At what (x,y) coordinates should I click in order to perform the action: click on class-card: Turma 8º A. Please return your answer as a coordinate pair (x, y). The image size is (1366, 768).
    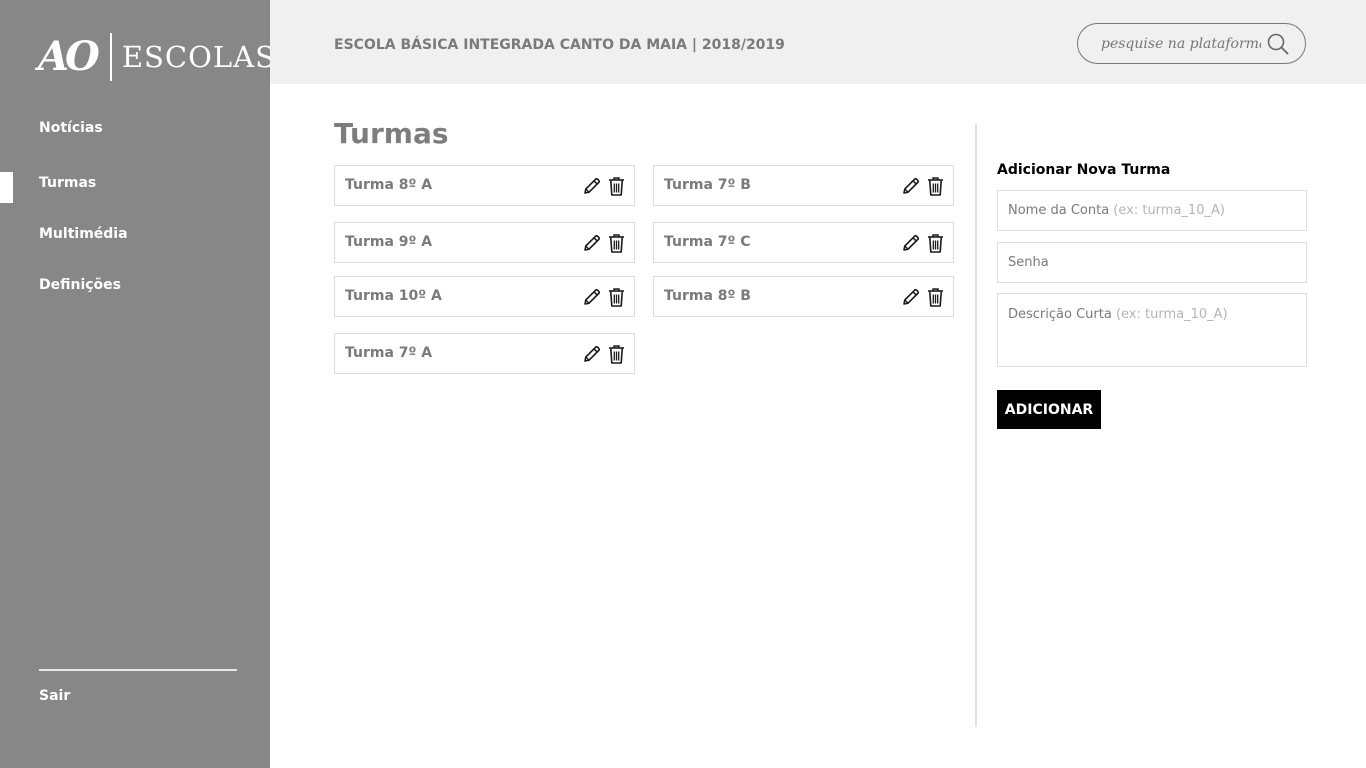
    Looking at the image, I should click on (484, 185).